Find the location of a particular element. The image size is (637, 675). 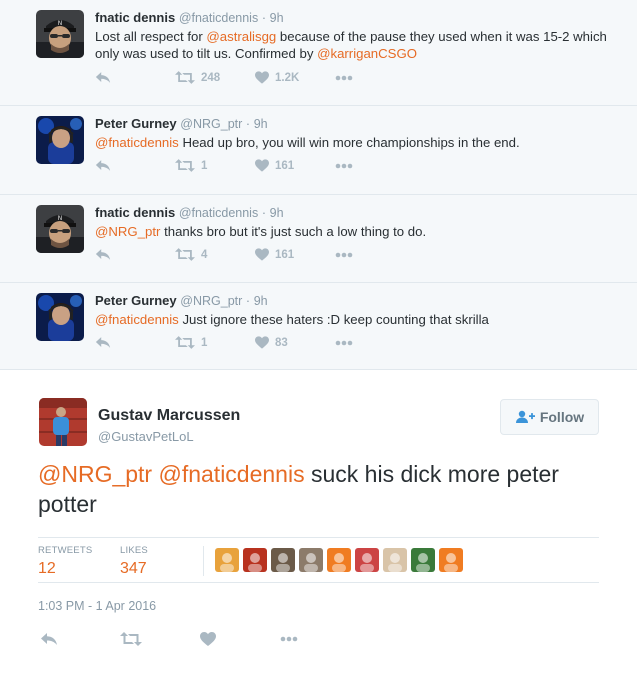

tweet-timestamp: 1:03 PM - 1 Apr 2016 is located at coordinates (97, 606).